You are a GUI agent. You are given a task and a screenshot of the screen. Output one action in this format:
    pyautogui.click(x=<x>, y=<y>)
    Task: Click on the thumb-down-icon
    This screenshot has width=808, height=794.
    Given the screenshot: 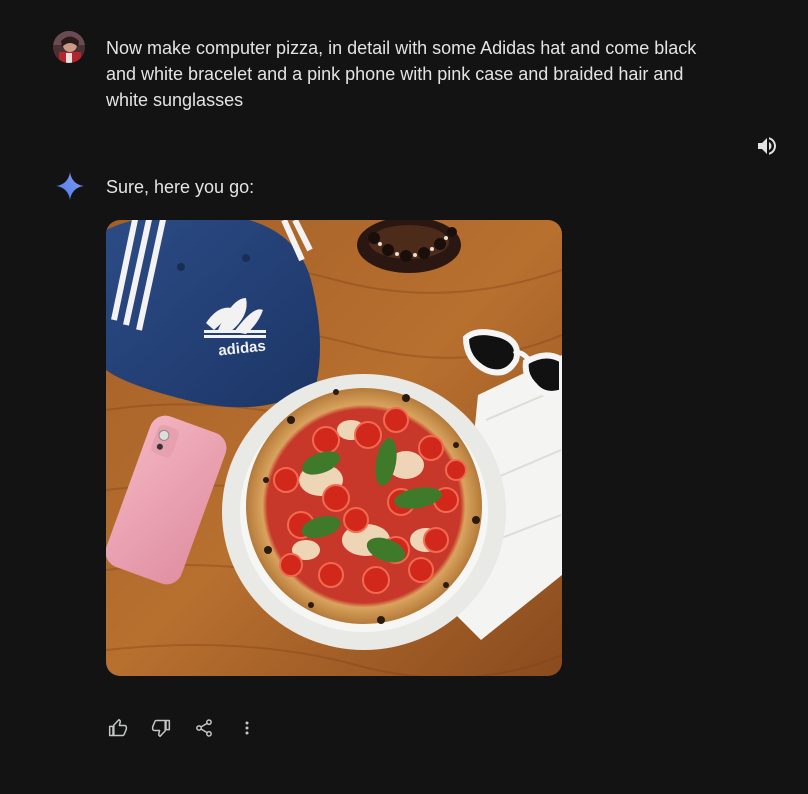 What is the action you would take?
    pyautogui.click(x=161, y=728)
    